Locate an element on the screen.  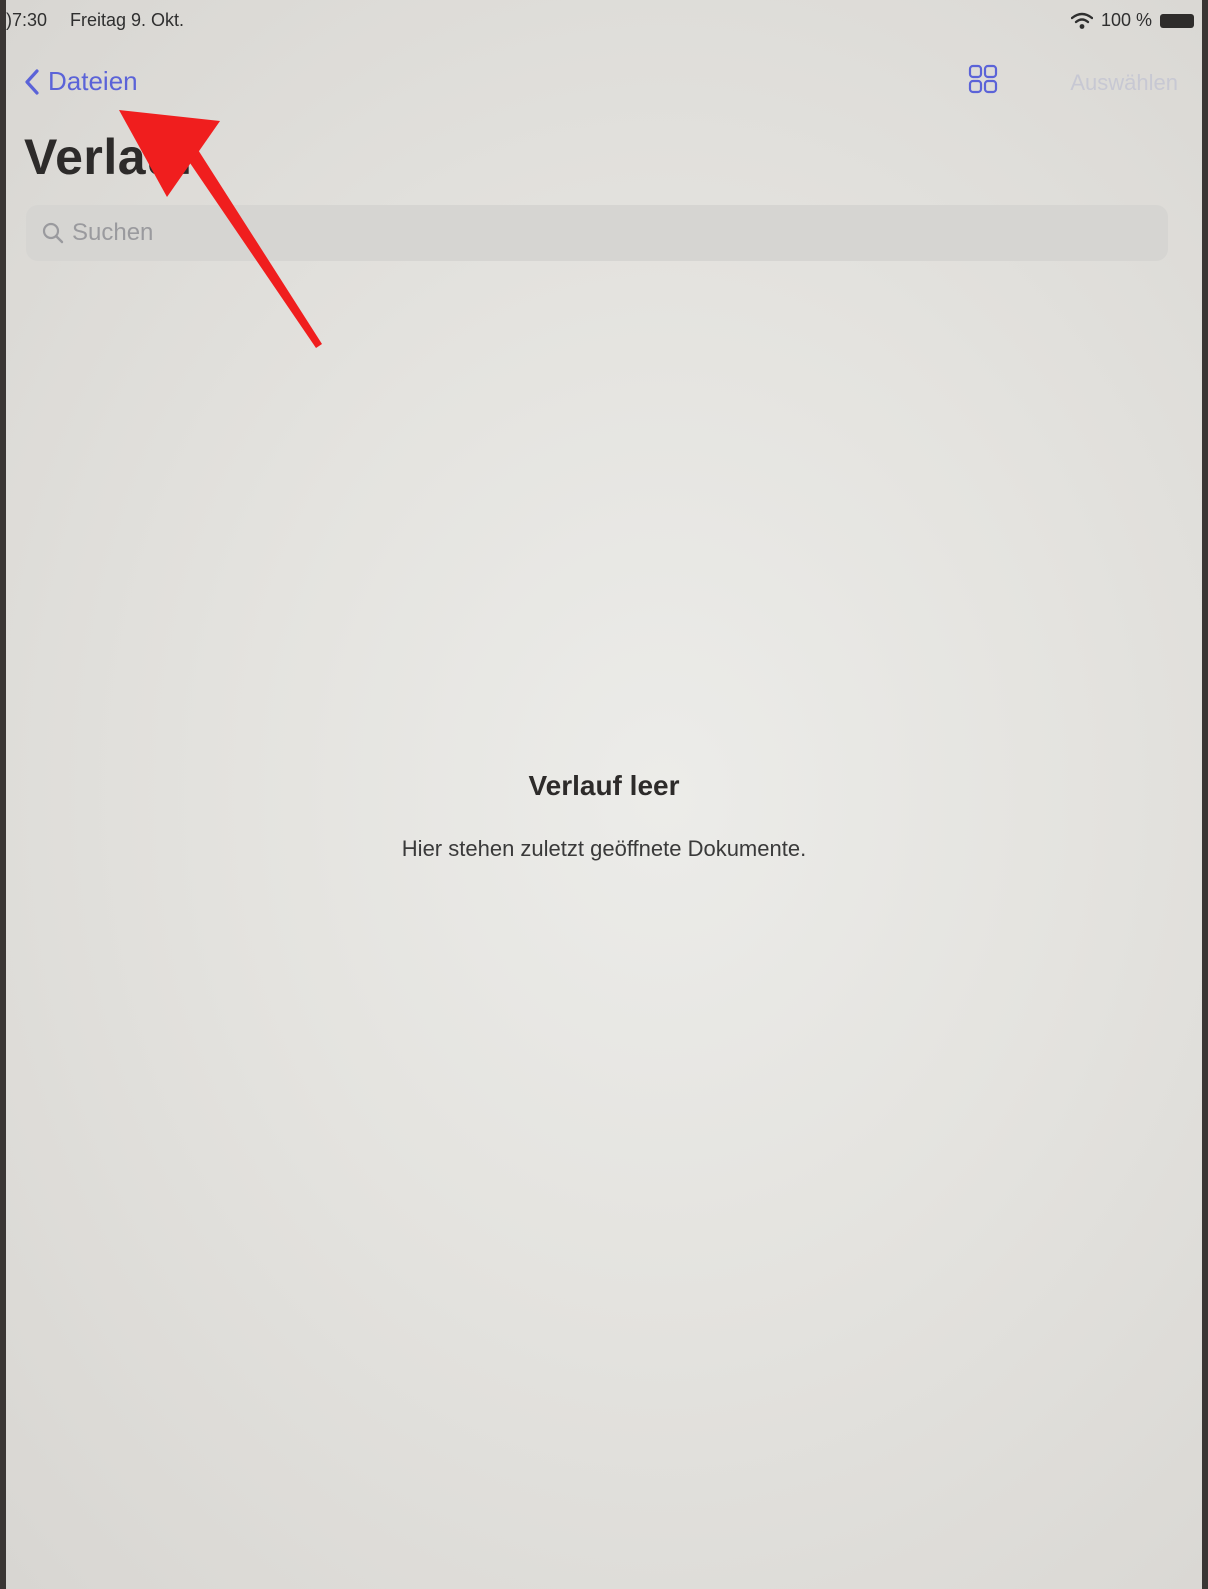
status-right: 100 % is located at coordinates (1132, 20).